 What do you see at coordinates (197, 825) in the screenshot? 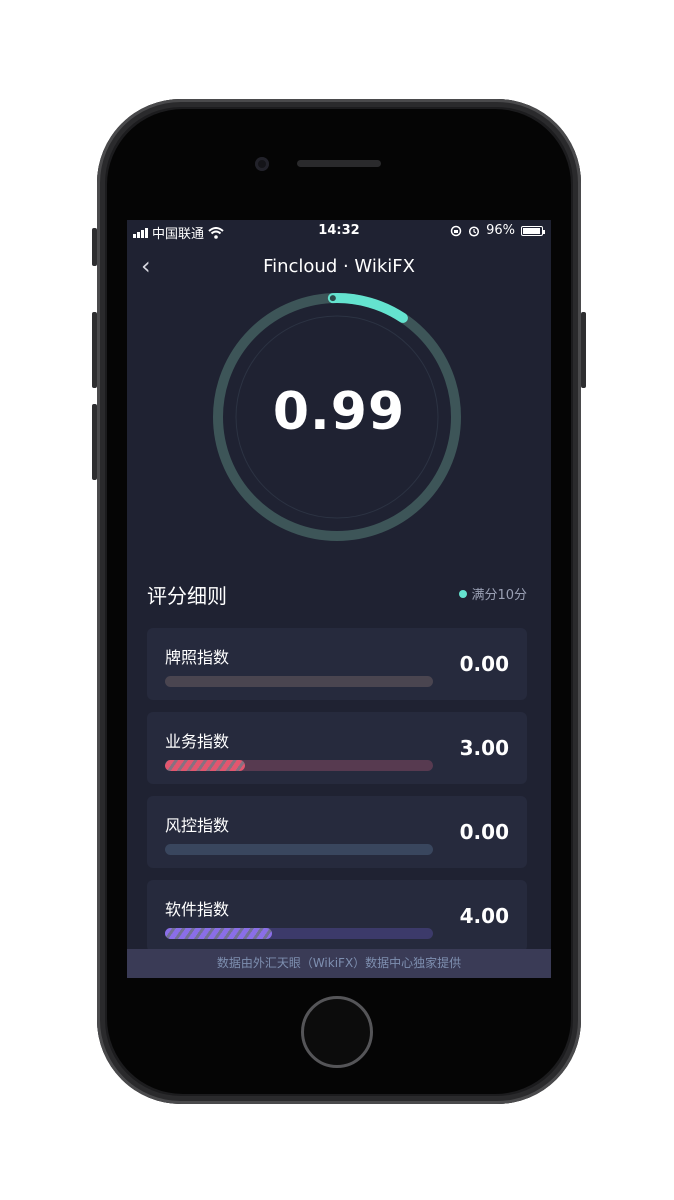
I see `index-label: 风控指数` at bounding box center [197, 825].